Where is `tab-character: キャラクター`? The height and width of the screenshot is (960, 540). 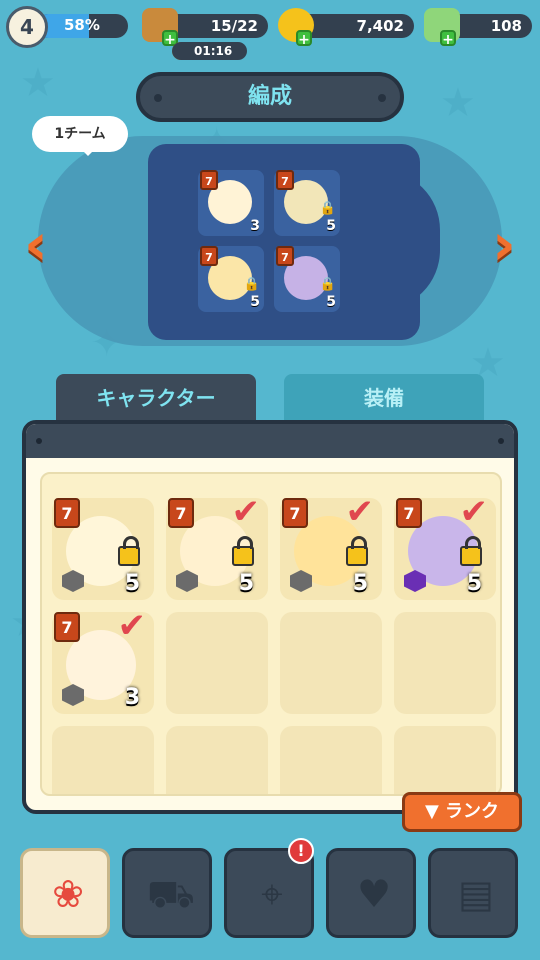 tab-character: キャラクター is located at coordinates (156, 398).